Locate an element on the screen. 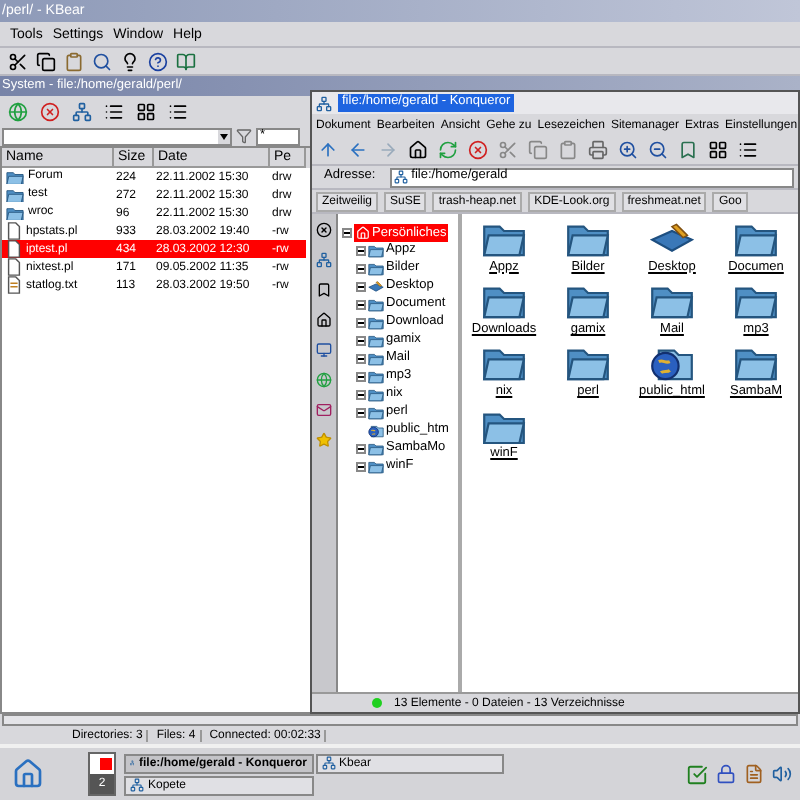 Image resolution: width=800 pixels, height=800 pixels. filter-icon is located at coordinates (244, 136).